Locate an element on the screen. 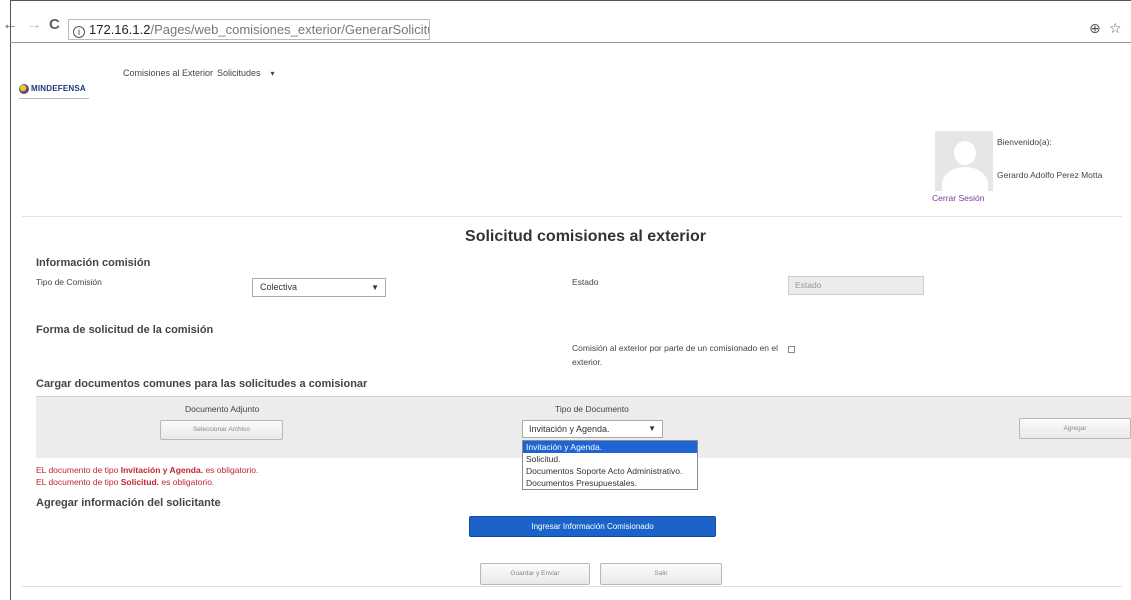 This screenshot has width=1131, height=600. dropdown-option: Documentos Soporte Acto Administrativo. is located at coordinates (610, 471).